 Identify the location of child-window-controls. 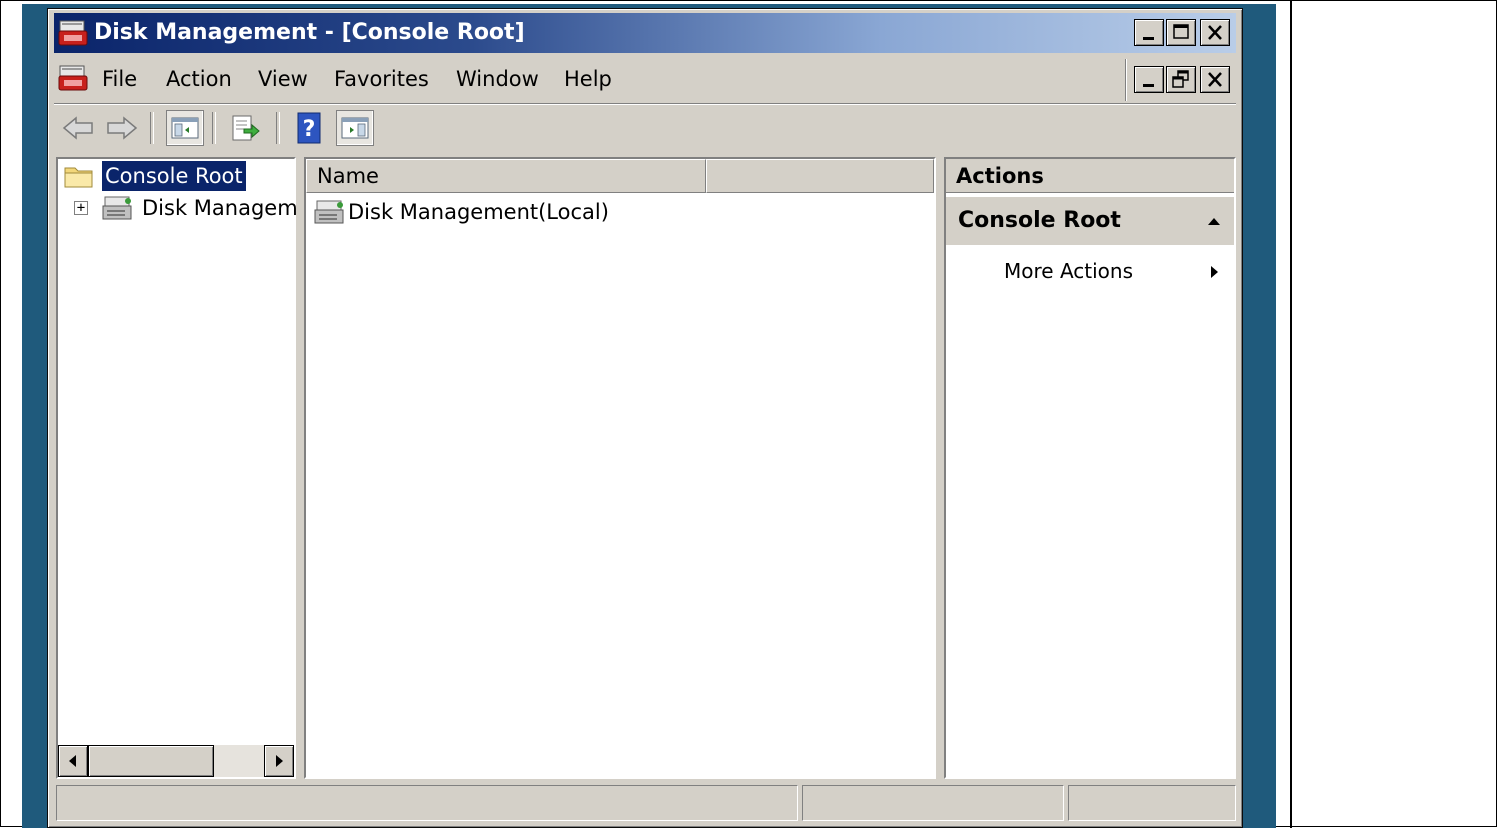
(1180, 80).